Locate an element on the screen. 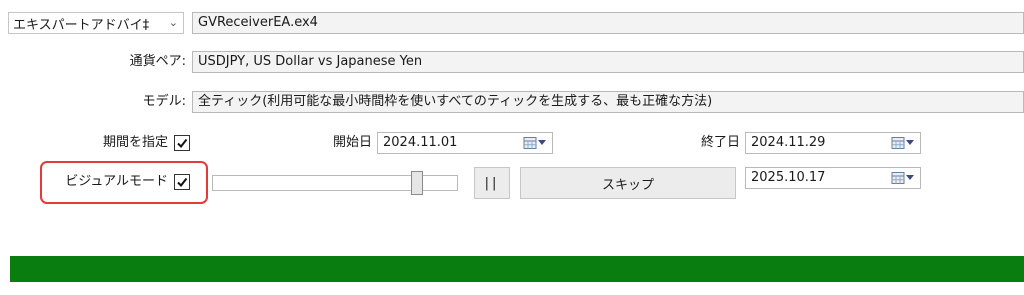  speed-slider is located at coordinates (335, 183).